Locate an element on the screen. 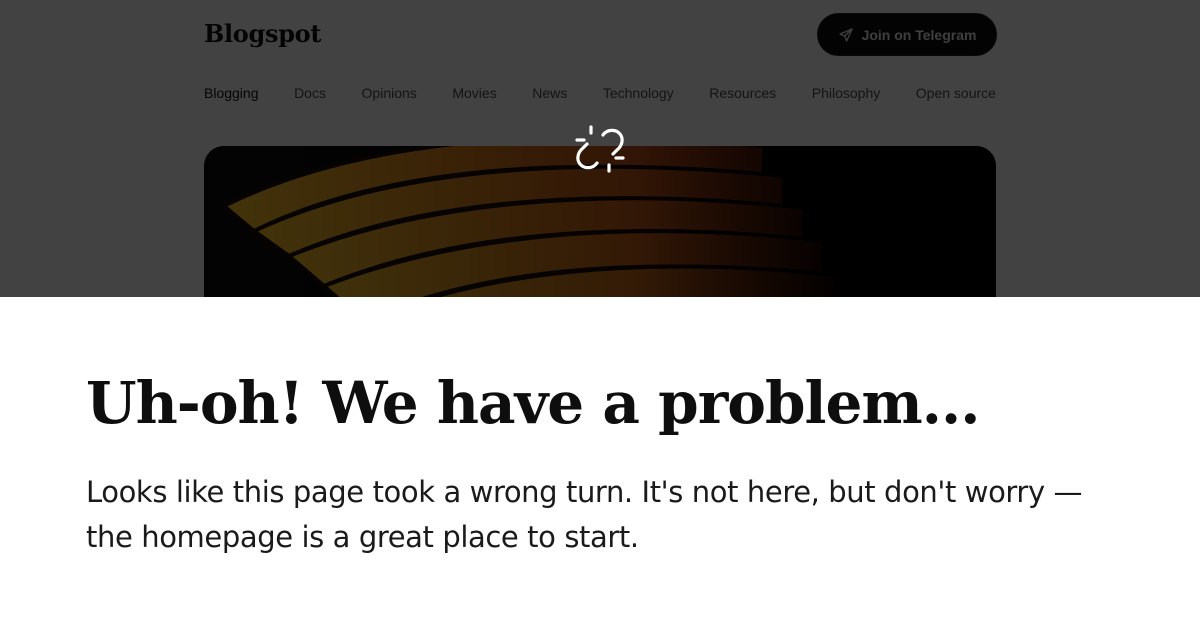 The image size is (1200, 630). nav-item-open-source: Open source is located at coordinates (956, 93).